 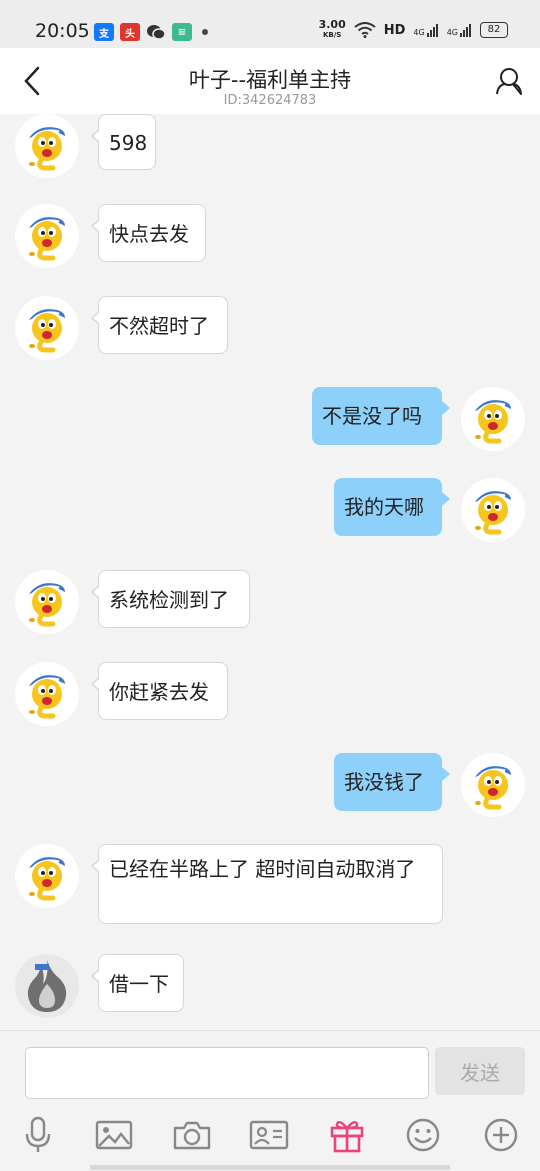 What do you see at coordinates (394, 30) in the screenshot?
I see `hd-indicator: HD` at bounding box center [394, 30].